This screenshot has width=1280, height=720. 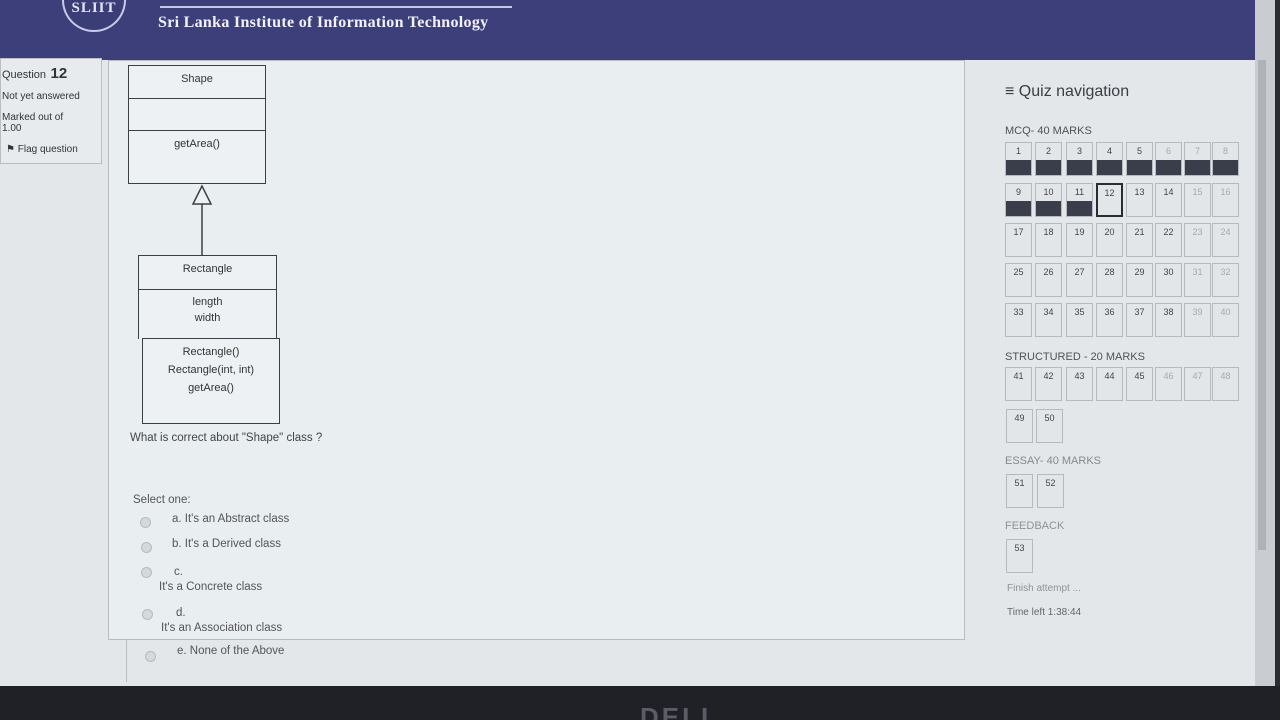 What do you see at coordinates (1139, 272) in the screenshot?
I see `quiz-nav-number: 29` at bounding box center [1139, 272].